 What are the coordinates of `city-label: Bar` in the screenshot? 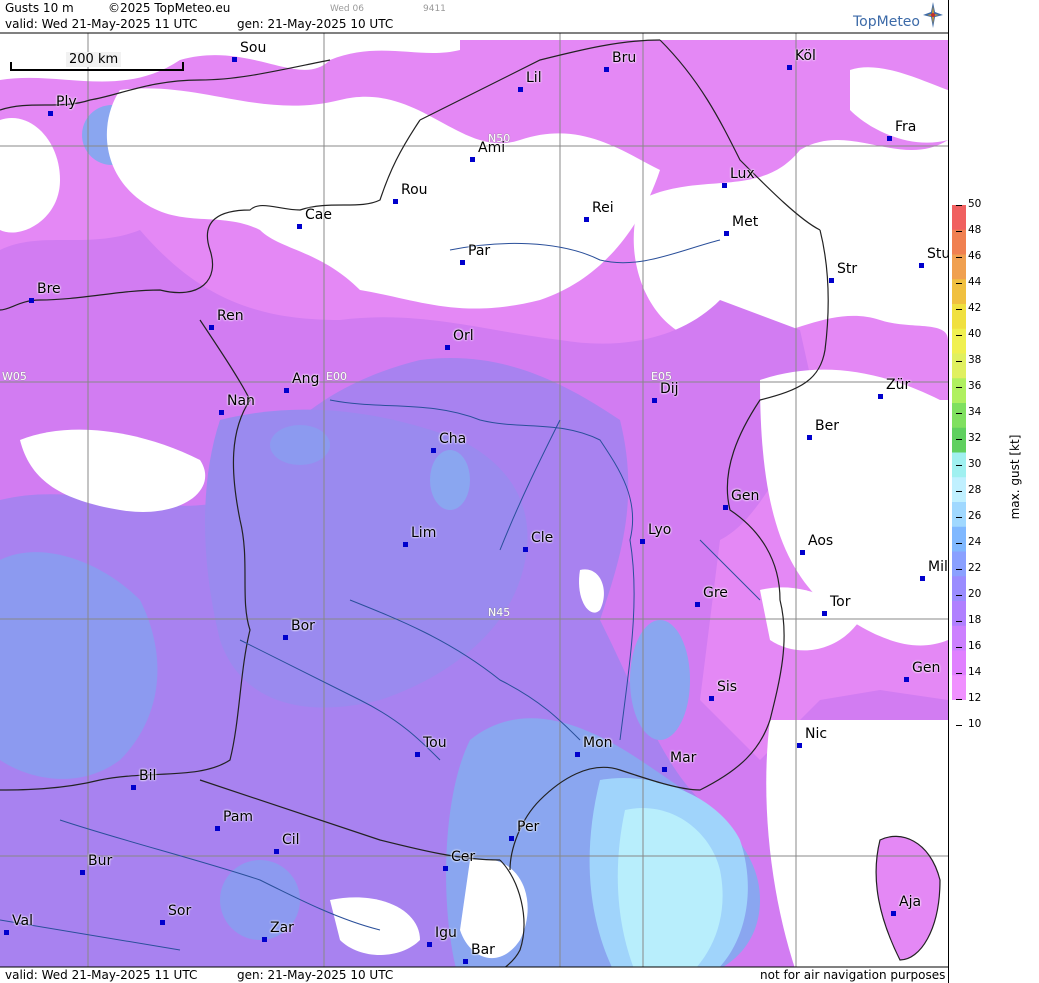 It's located at (483, 950).